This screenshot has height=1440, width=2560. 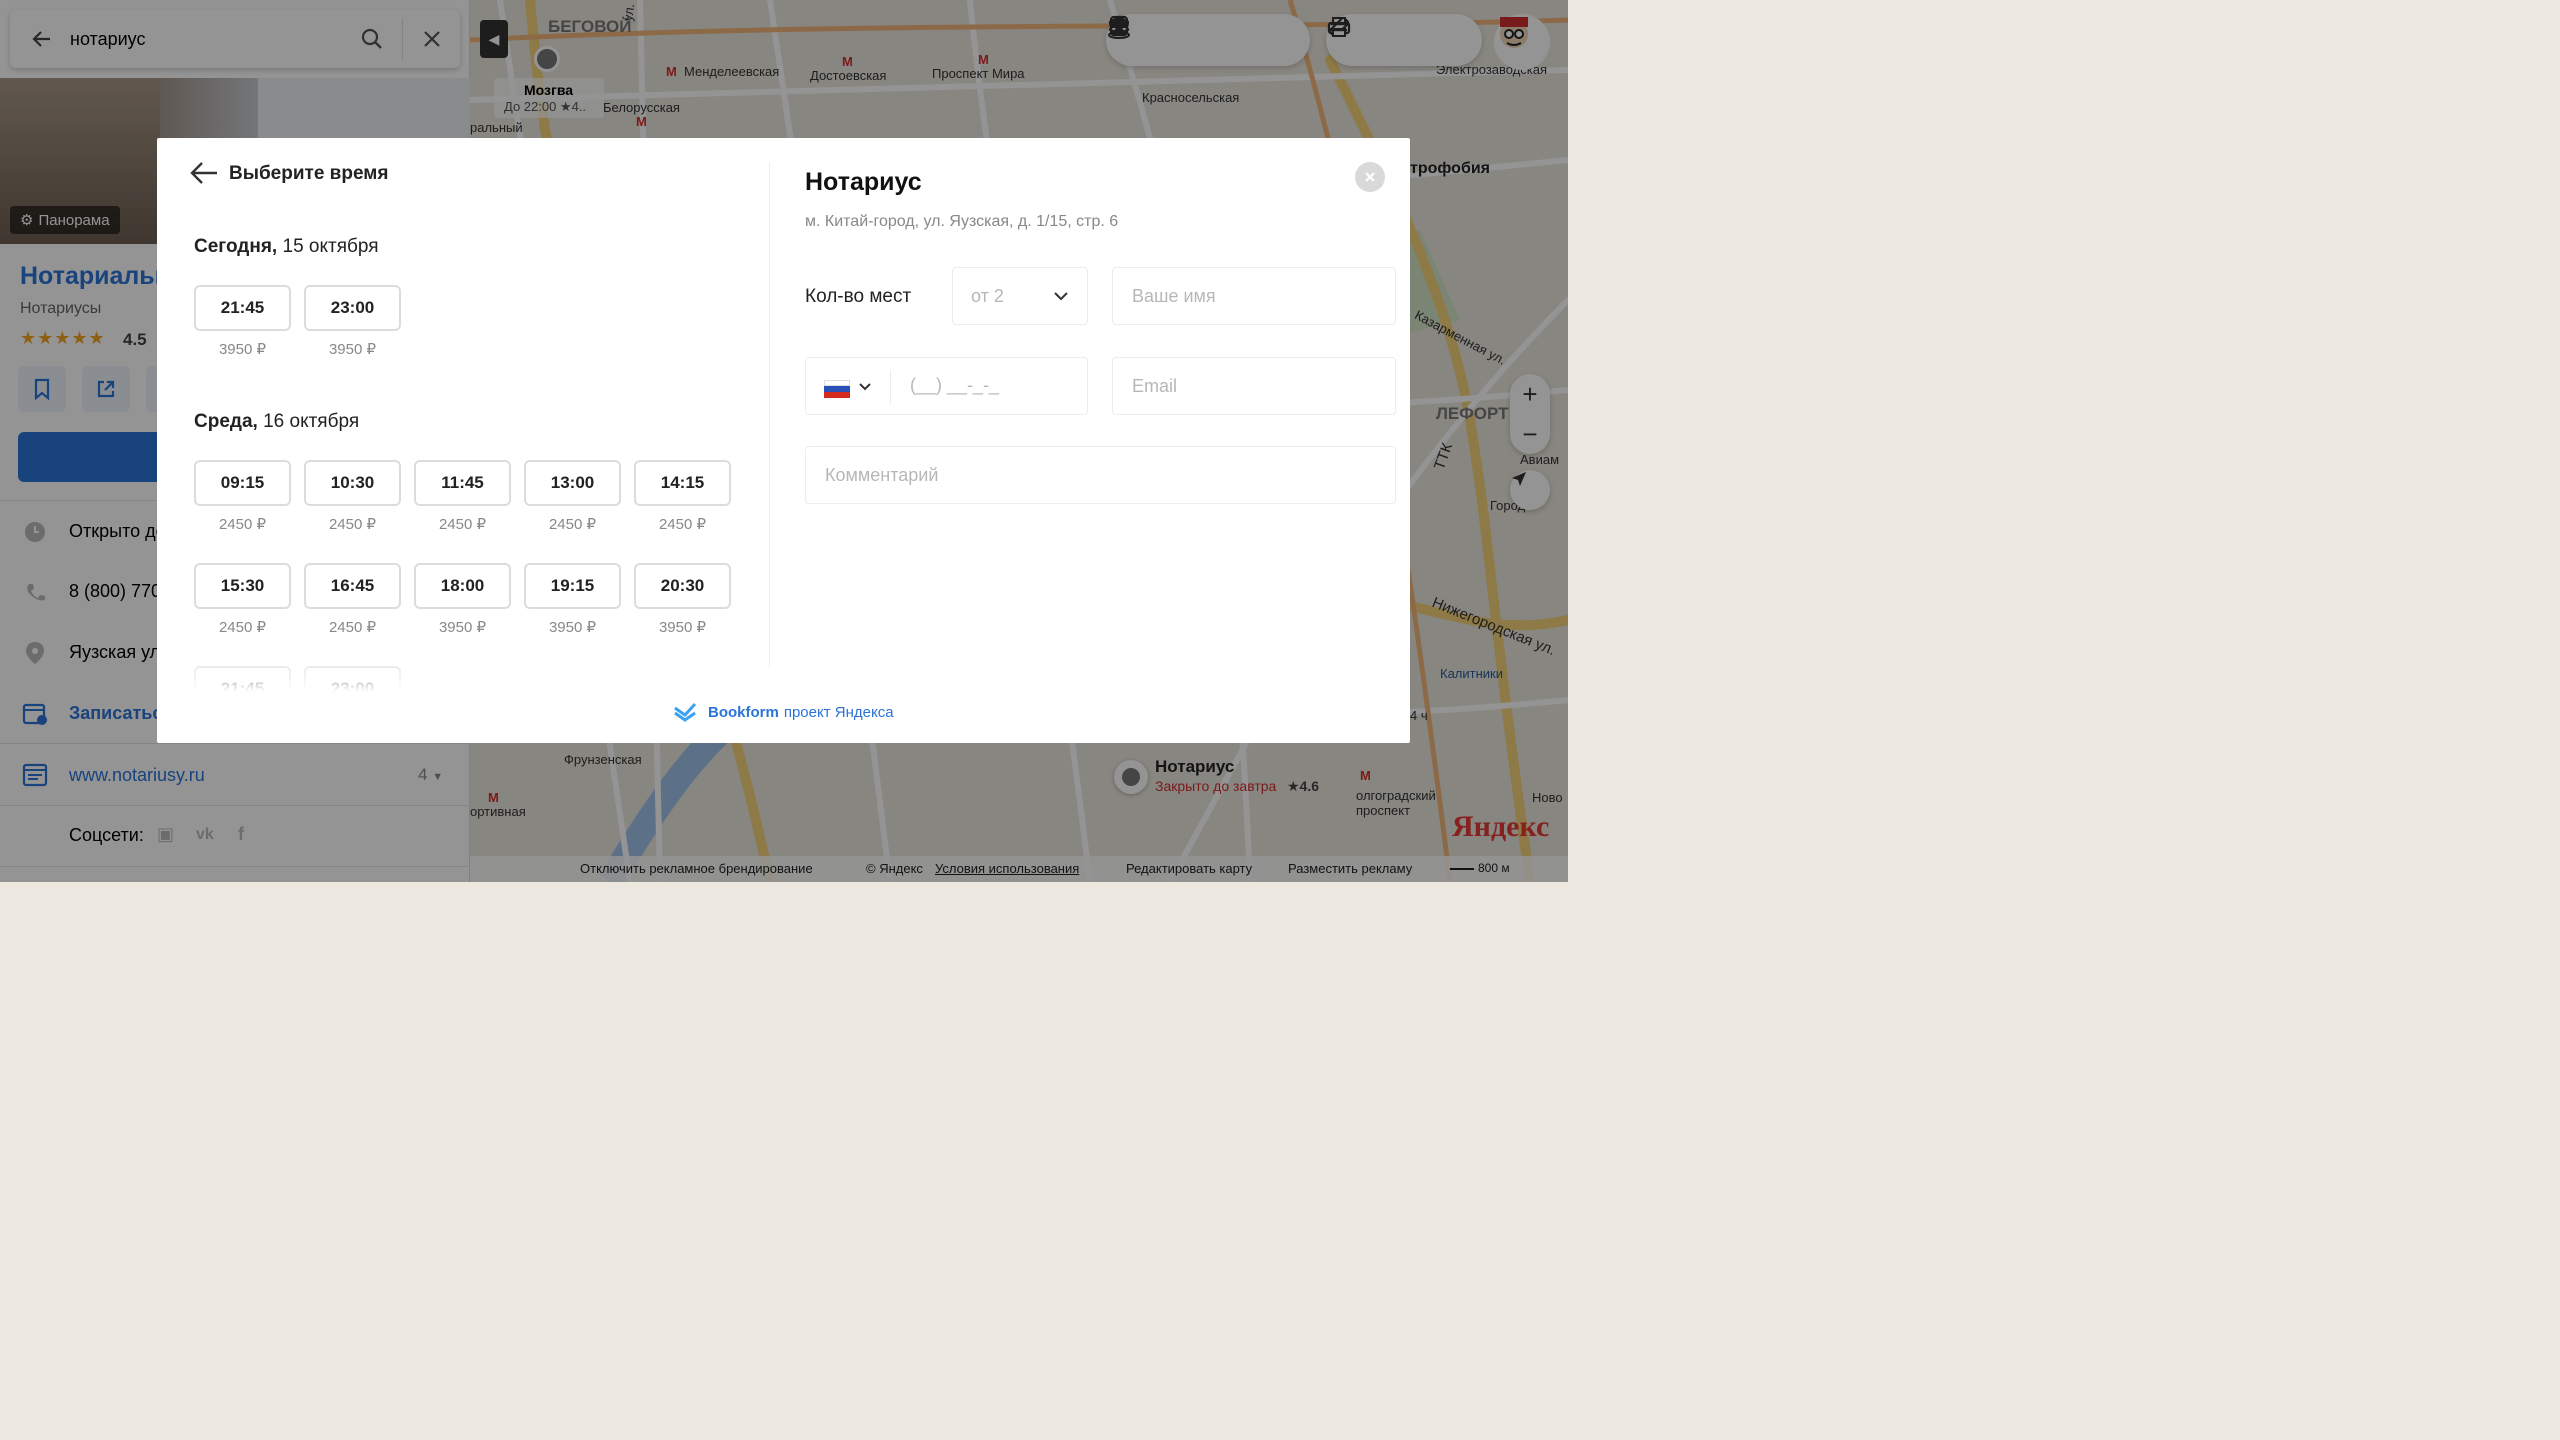 What do you see at coordinates (769, 414) in the screenshot?
I see `column-divider` at bounding box center [769, 414].